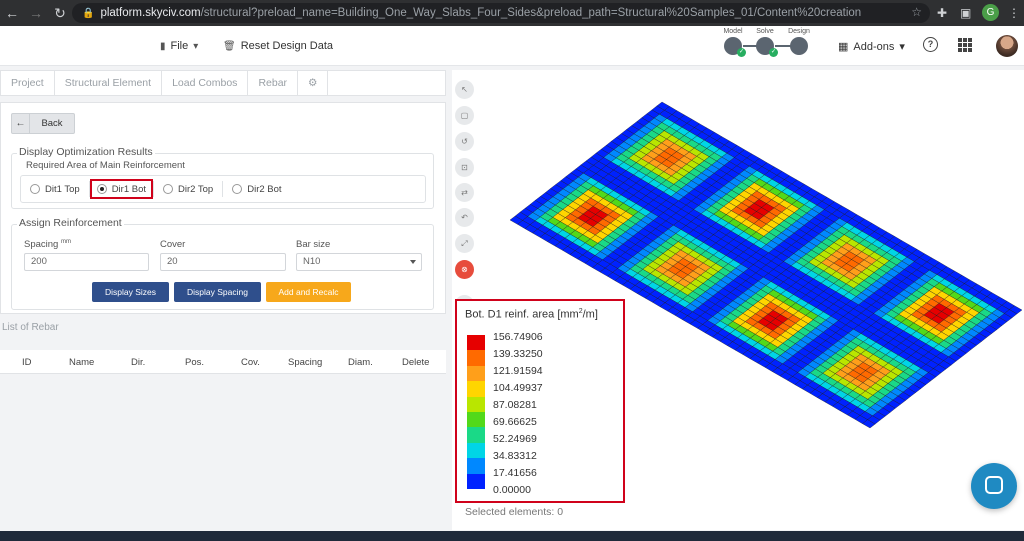 The width and height of the screenshot is (1024, 541). Describe the element at coordinates (871, 47) in the screenshot. I see `addons-menu: ▦ Add-ons ▾` at that location.